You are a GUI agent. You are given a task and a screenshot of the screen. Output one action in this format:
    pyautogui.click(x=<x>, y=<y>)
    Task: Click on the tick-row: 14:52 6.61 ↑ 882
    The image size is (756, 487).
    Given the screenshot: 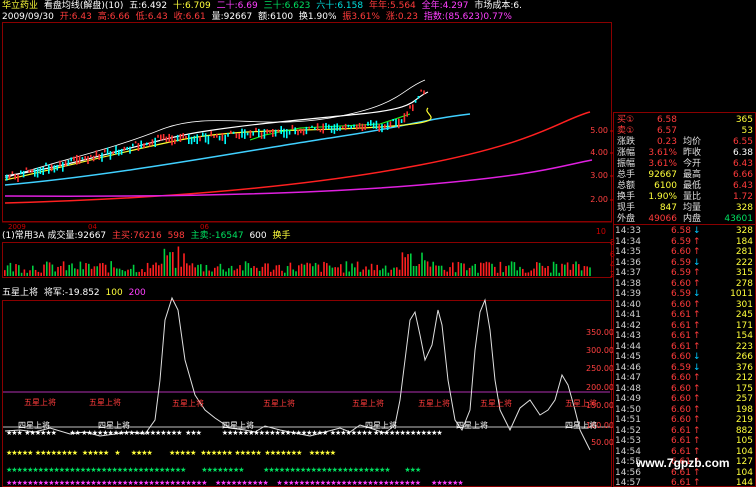 What is the action you would take?
    pyautogui.click(x=684, y=431)
    